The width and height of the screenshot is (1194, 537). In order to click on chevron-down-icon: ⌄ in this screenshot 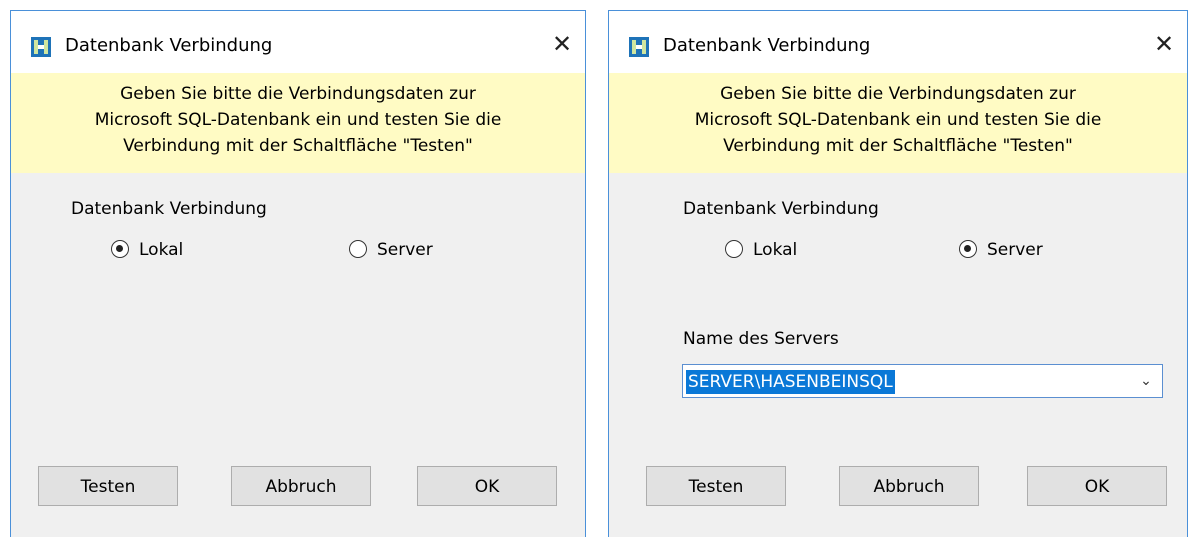, I will do `click(1146, 381)`.